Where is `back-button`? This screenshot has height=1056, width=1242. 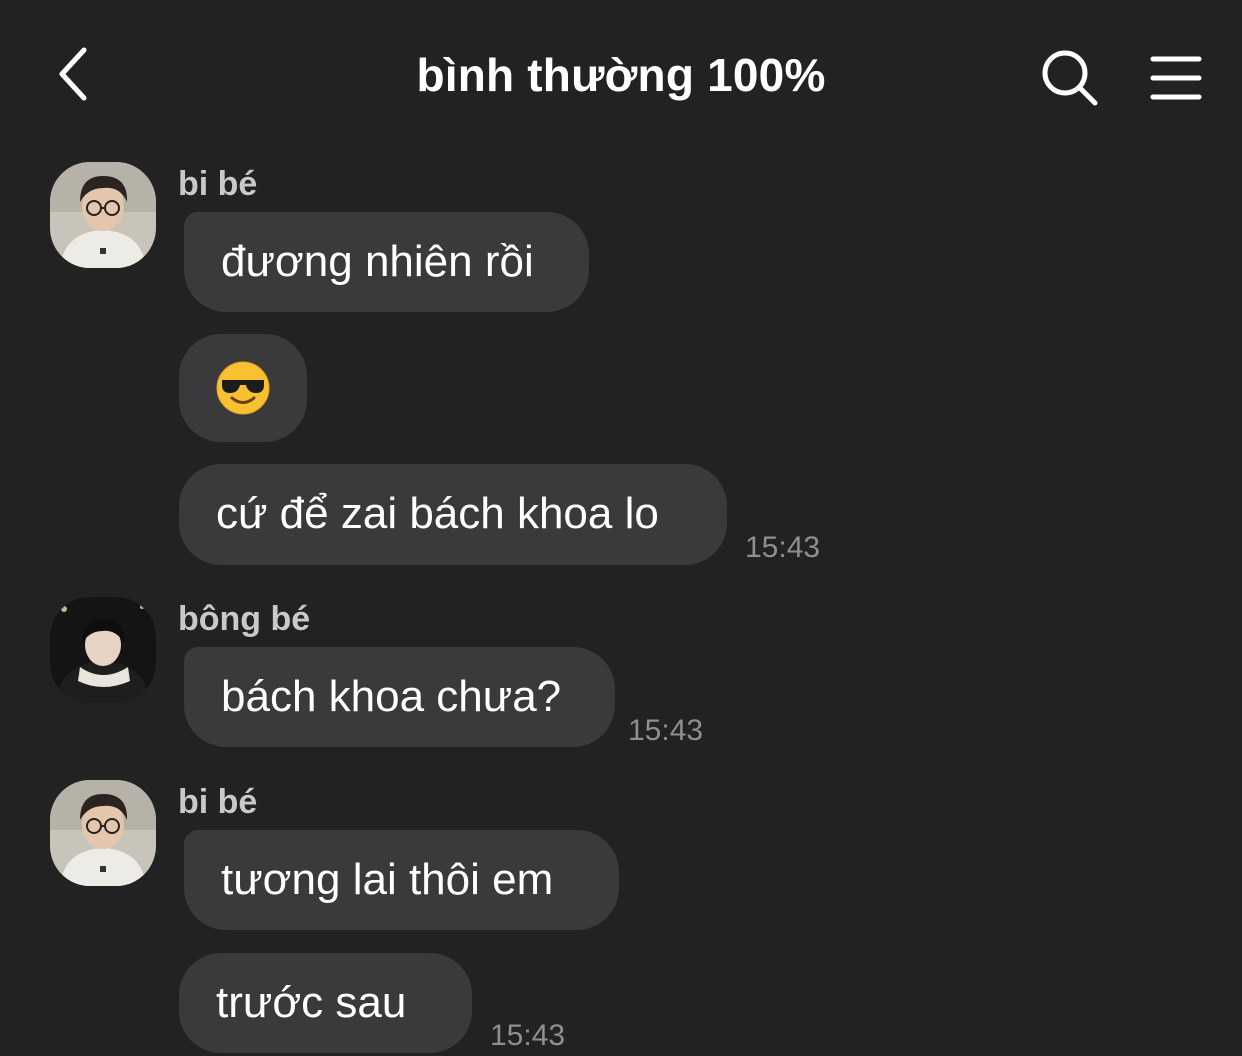 back-button is located at coordinates (74, 74).